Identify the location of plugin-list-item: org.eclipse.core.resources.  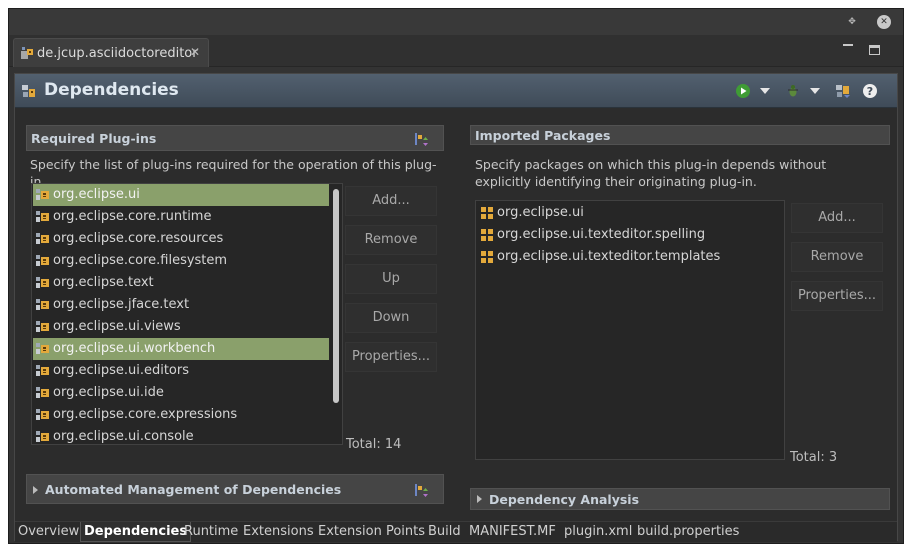
(181, 239).